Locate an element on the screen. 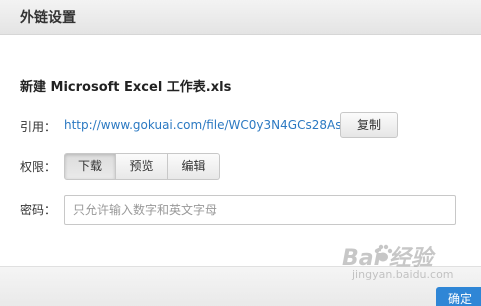 Image resolution: width=481 pixels, height=306 pixels. file-name: 新建 Microsoft Excel 工作表.xls is located at coordinates (126, 87).